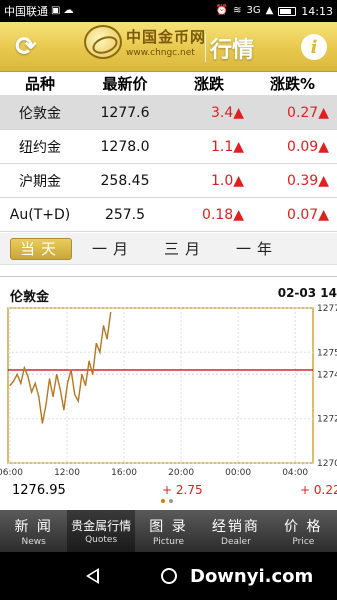 Image resolution: width=337 pixels, height=600 pixels. Describe the element at coordinates (327, 353) in the screenshot. I see `y-tick-label: 1275` at that location.